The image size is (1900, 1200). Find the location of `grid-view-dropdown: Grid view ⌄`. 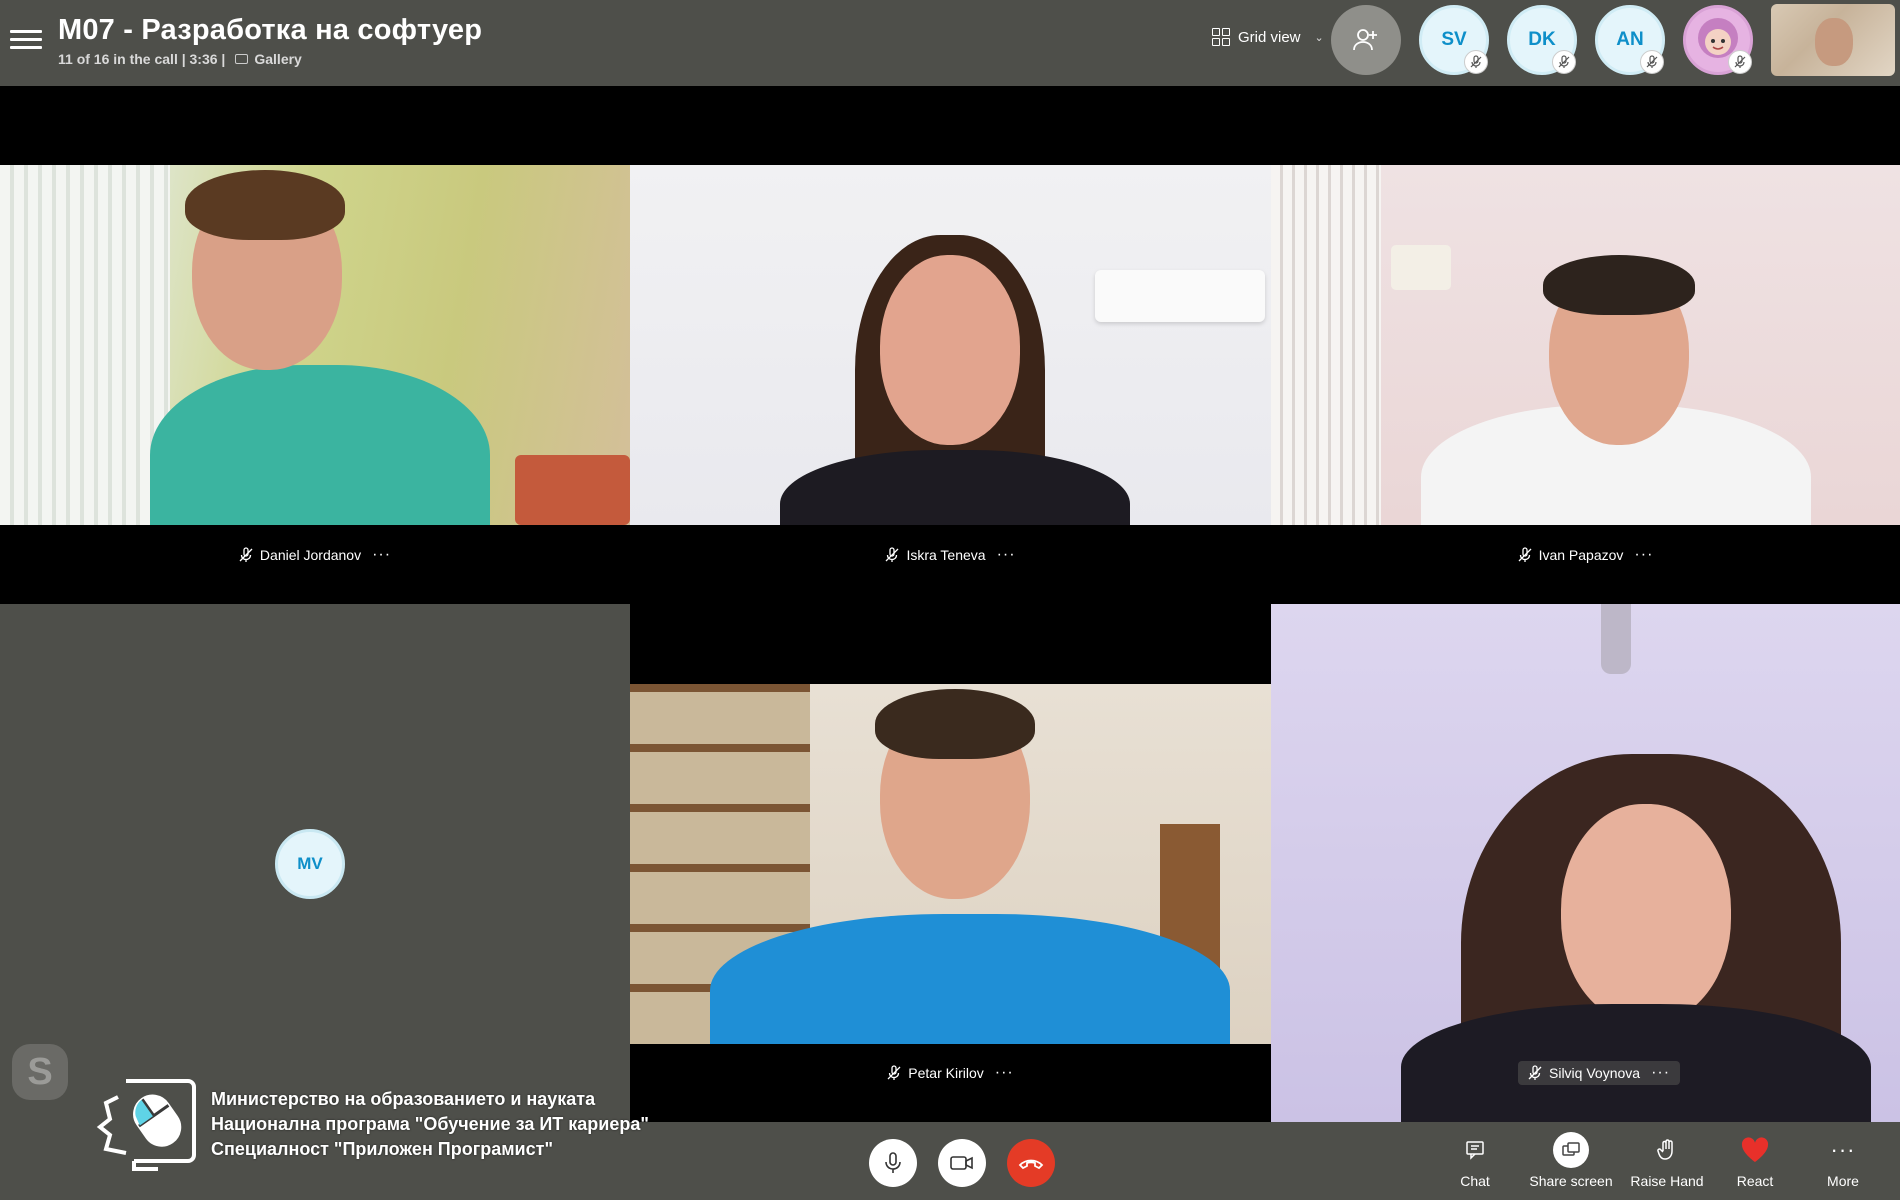

grid-view-dropdown: Grid view ⌄ is located at coordinates (1268, 37).